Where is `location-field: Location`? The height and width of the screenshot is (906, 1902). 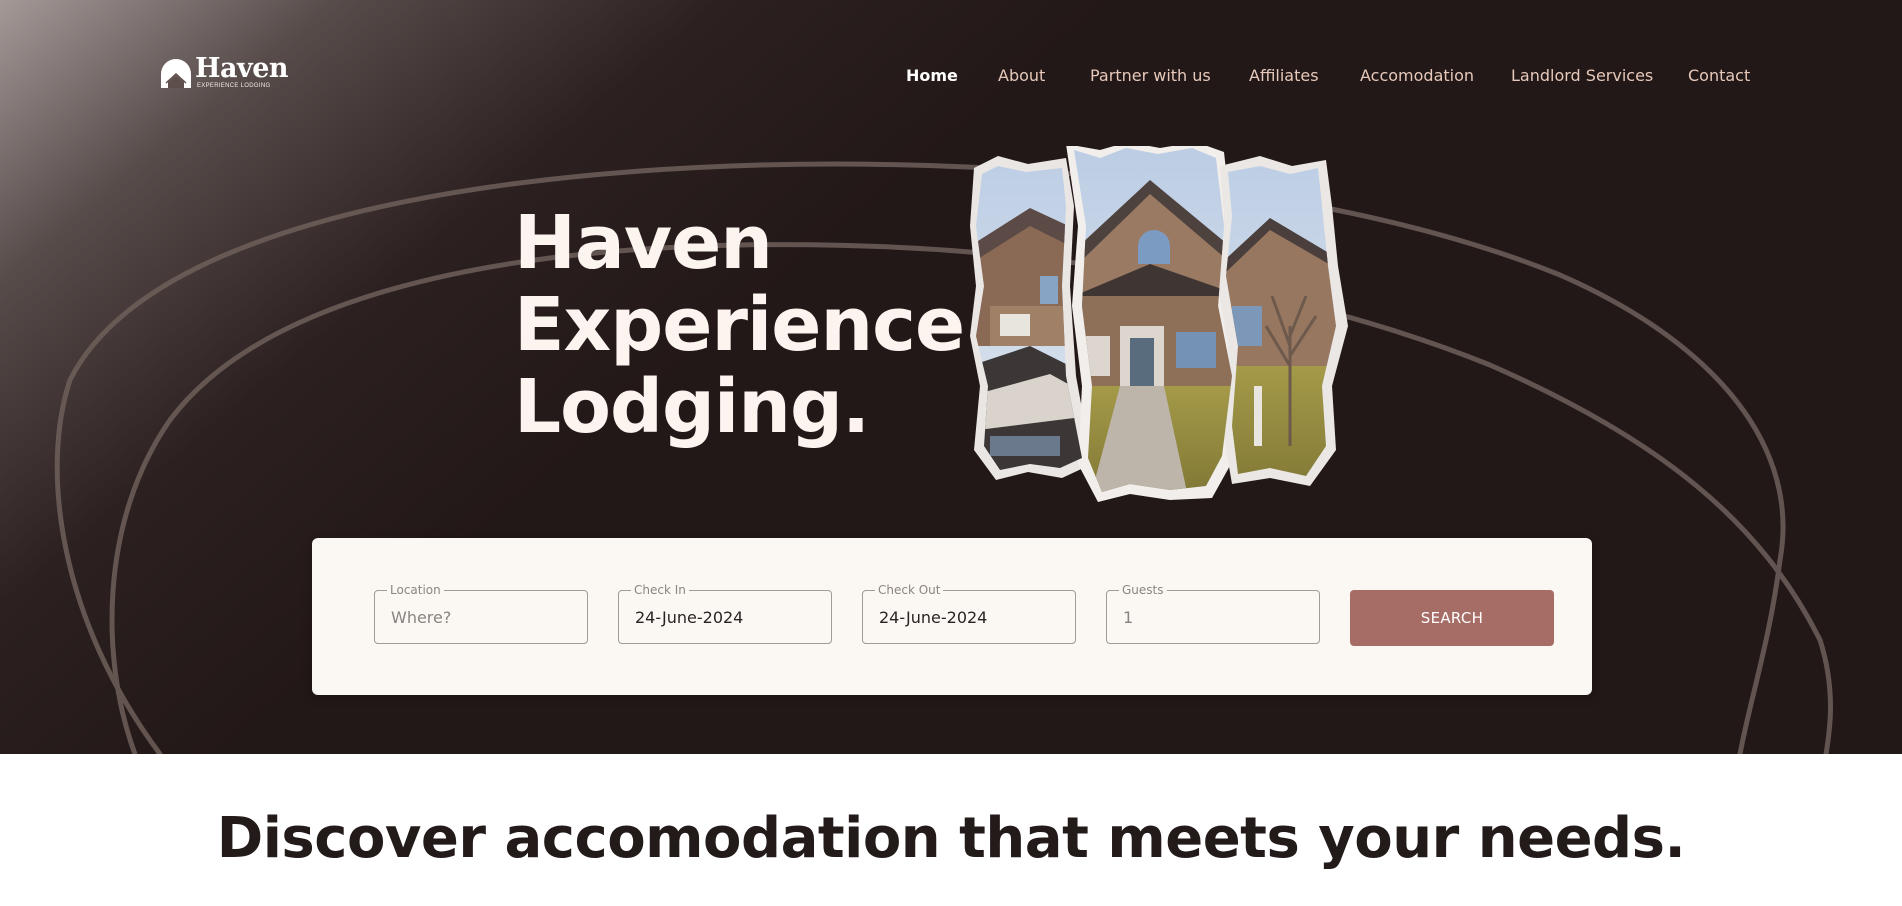 location-field: Location is located at coordinates (481, 613).